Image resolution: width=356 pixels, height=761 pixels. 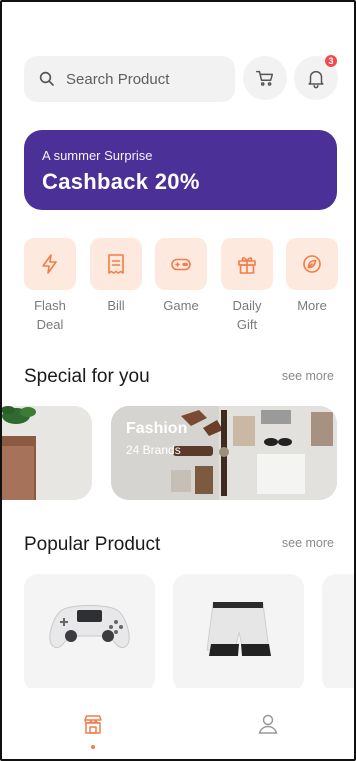 What do you see at coordinates (312, 305) in the screenshot?
I see `category-label: More` at bounding box center [312, 305].